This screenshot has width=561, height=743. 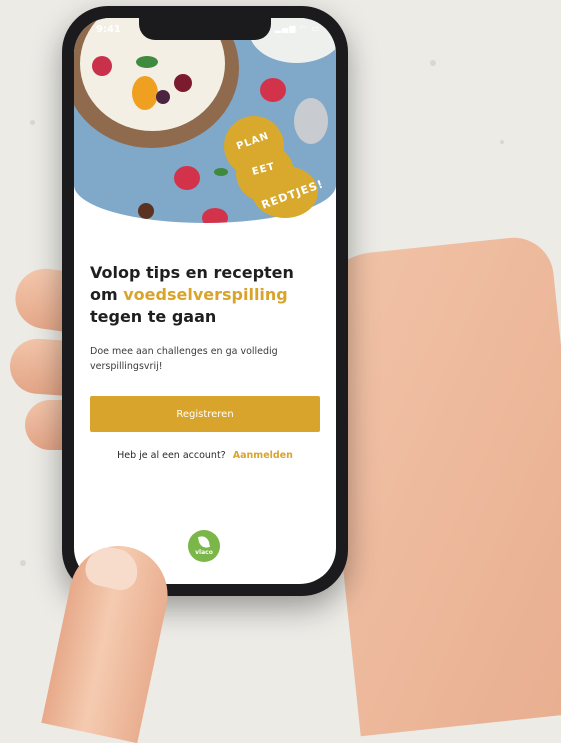 What do you see at coordinates (153, 316) in the screenshot?
I see `title-text-end: tegen te gaan` at bounding box center [153, 316].